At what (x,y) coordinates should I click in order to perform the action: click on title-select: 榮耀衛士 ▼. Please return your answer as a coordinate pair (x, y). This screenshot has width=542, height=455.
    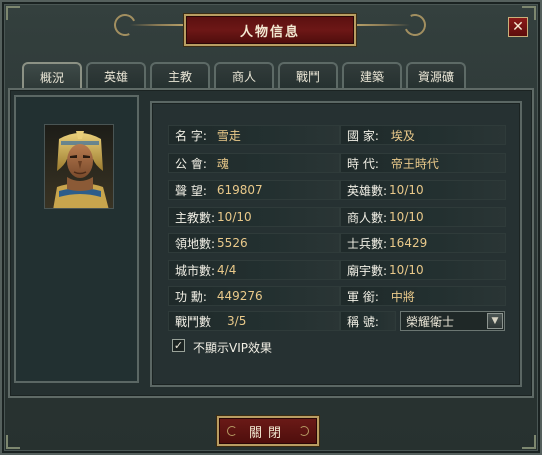
    Looking at the image, I should click on (452, 321).